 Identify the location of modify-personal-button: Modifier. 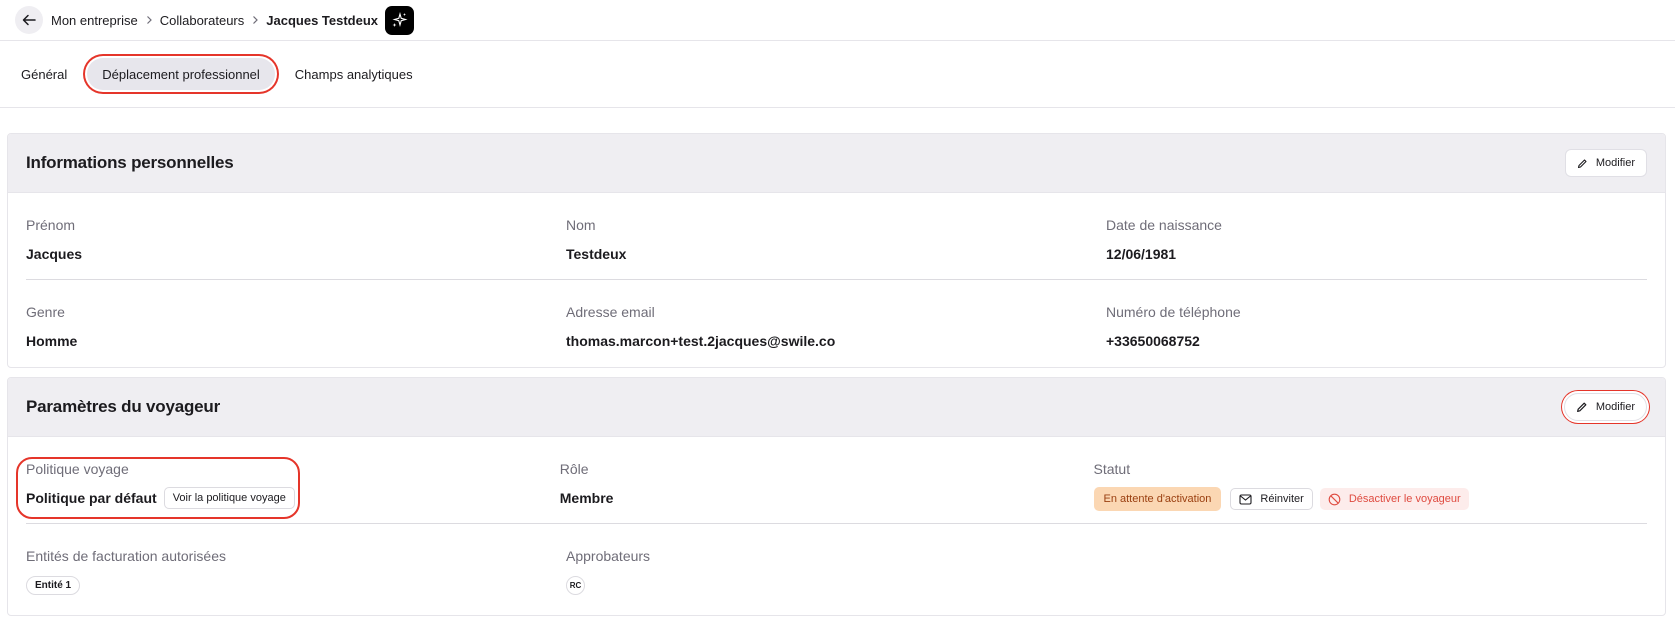
(1605, 163).